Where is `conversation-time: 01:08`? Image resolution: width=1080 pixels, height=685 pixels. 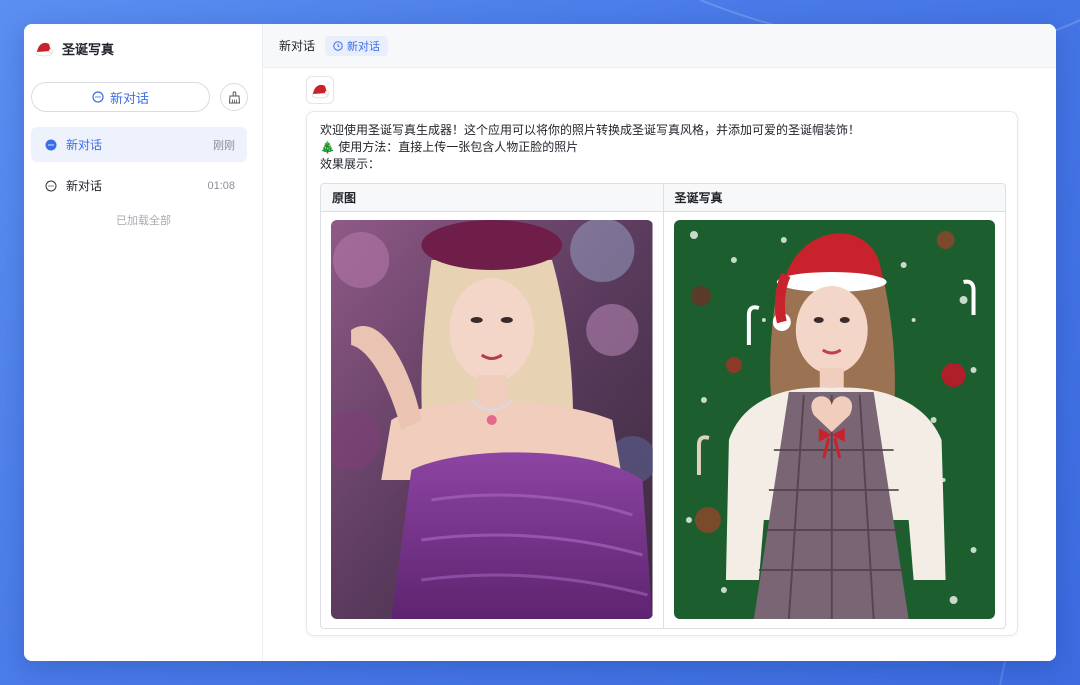
conversation-time: 01:08 is located at coordinates (221, 185).